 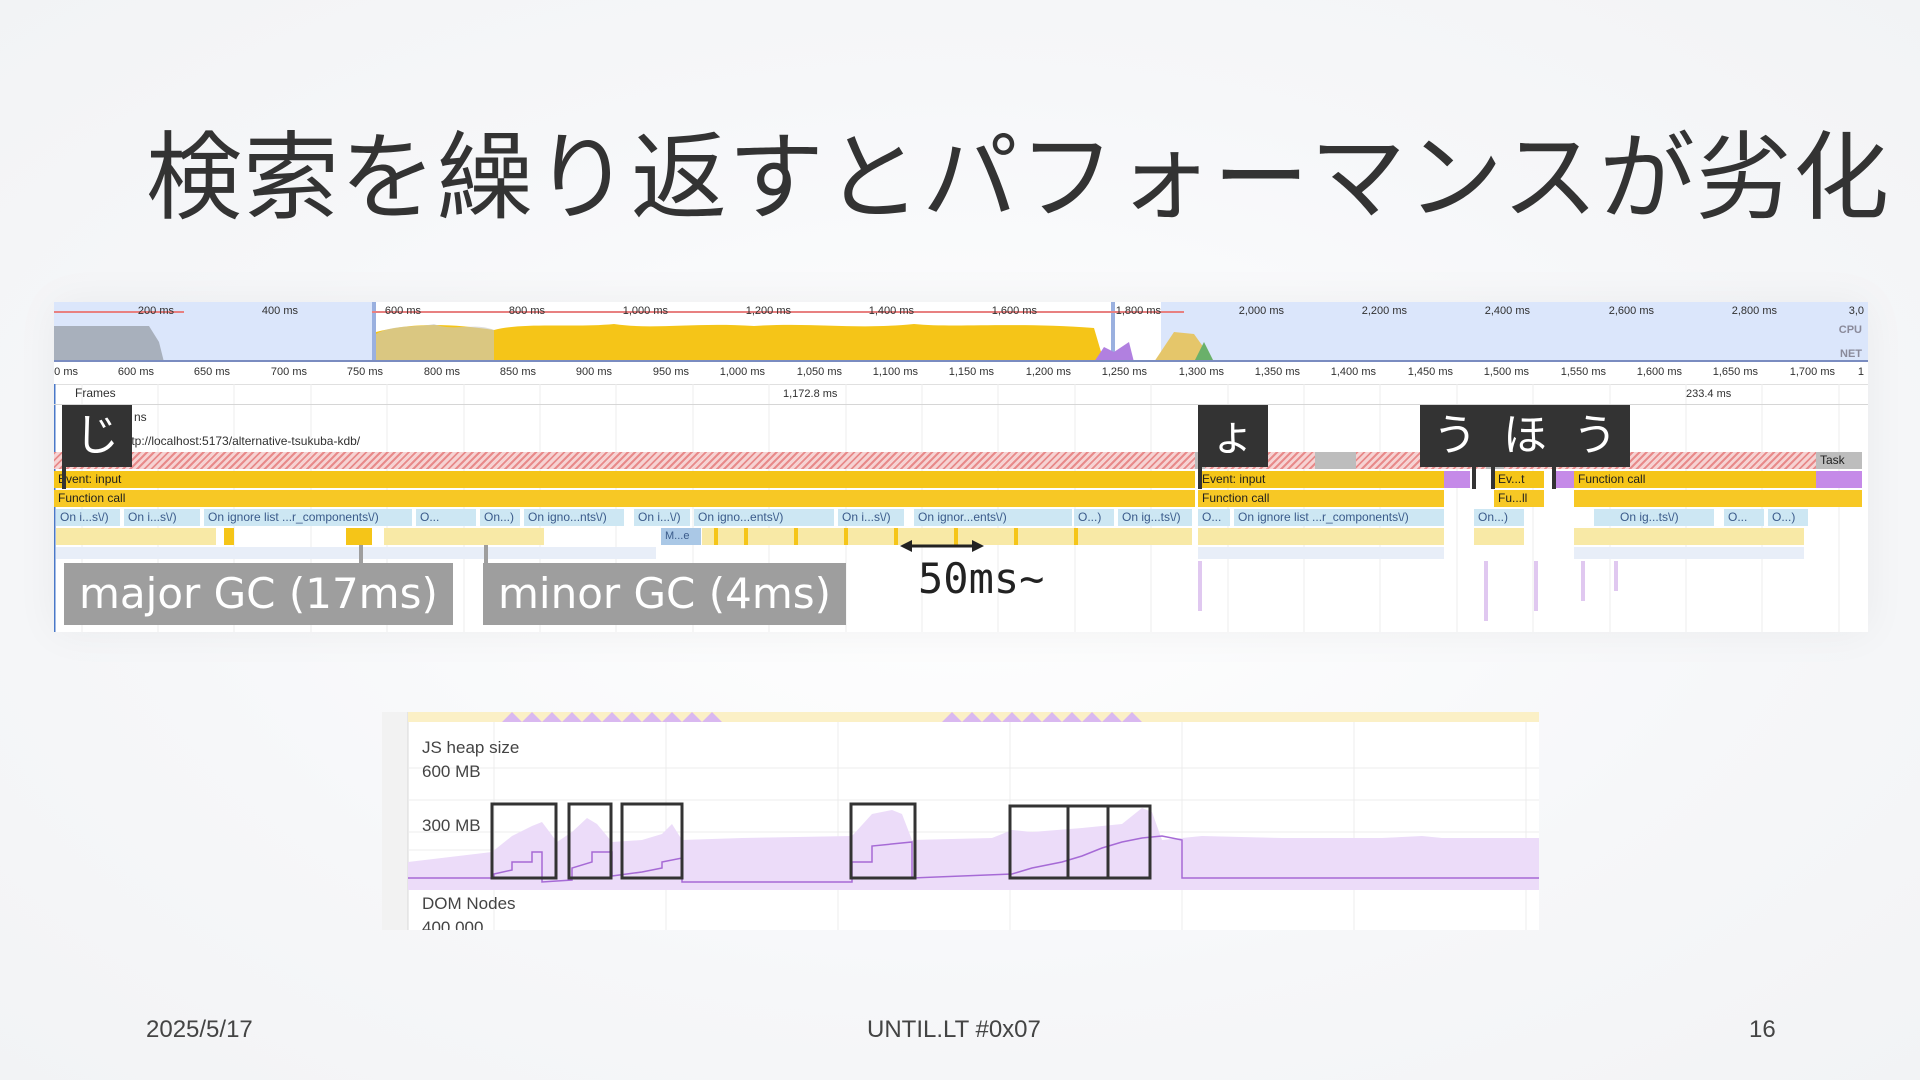 I want to click on annotation-char: ょ, so click(x=1233, y=436).